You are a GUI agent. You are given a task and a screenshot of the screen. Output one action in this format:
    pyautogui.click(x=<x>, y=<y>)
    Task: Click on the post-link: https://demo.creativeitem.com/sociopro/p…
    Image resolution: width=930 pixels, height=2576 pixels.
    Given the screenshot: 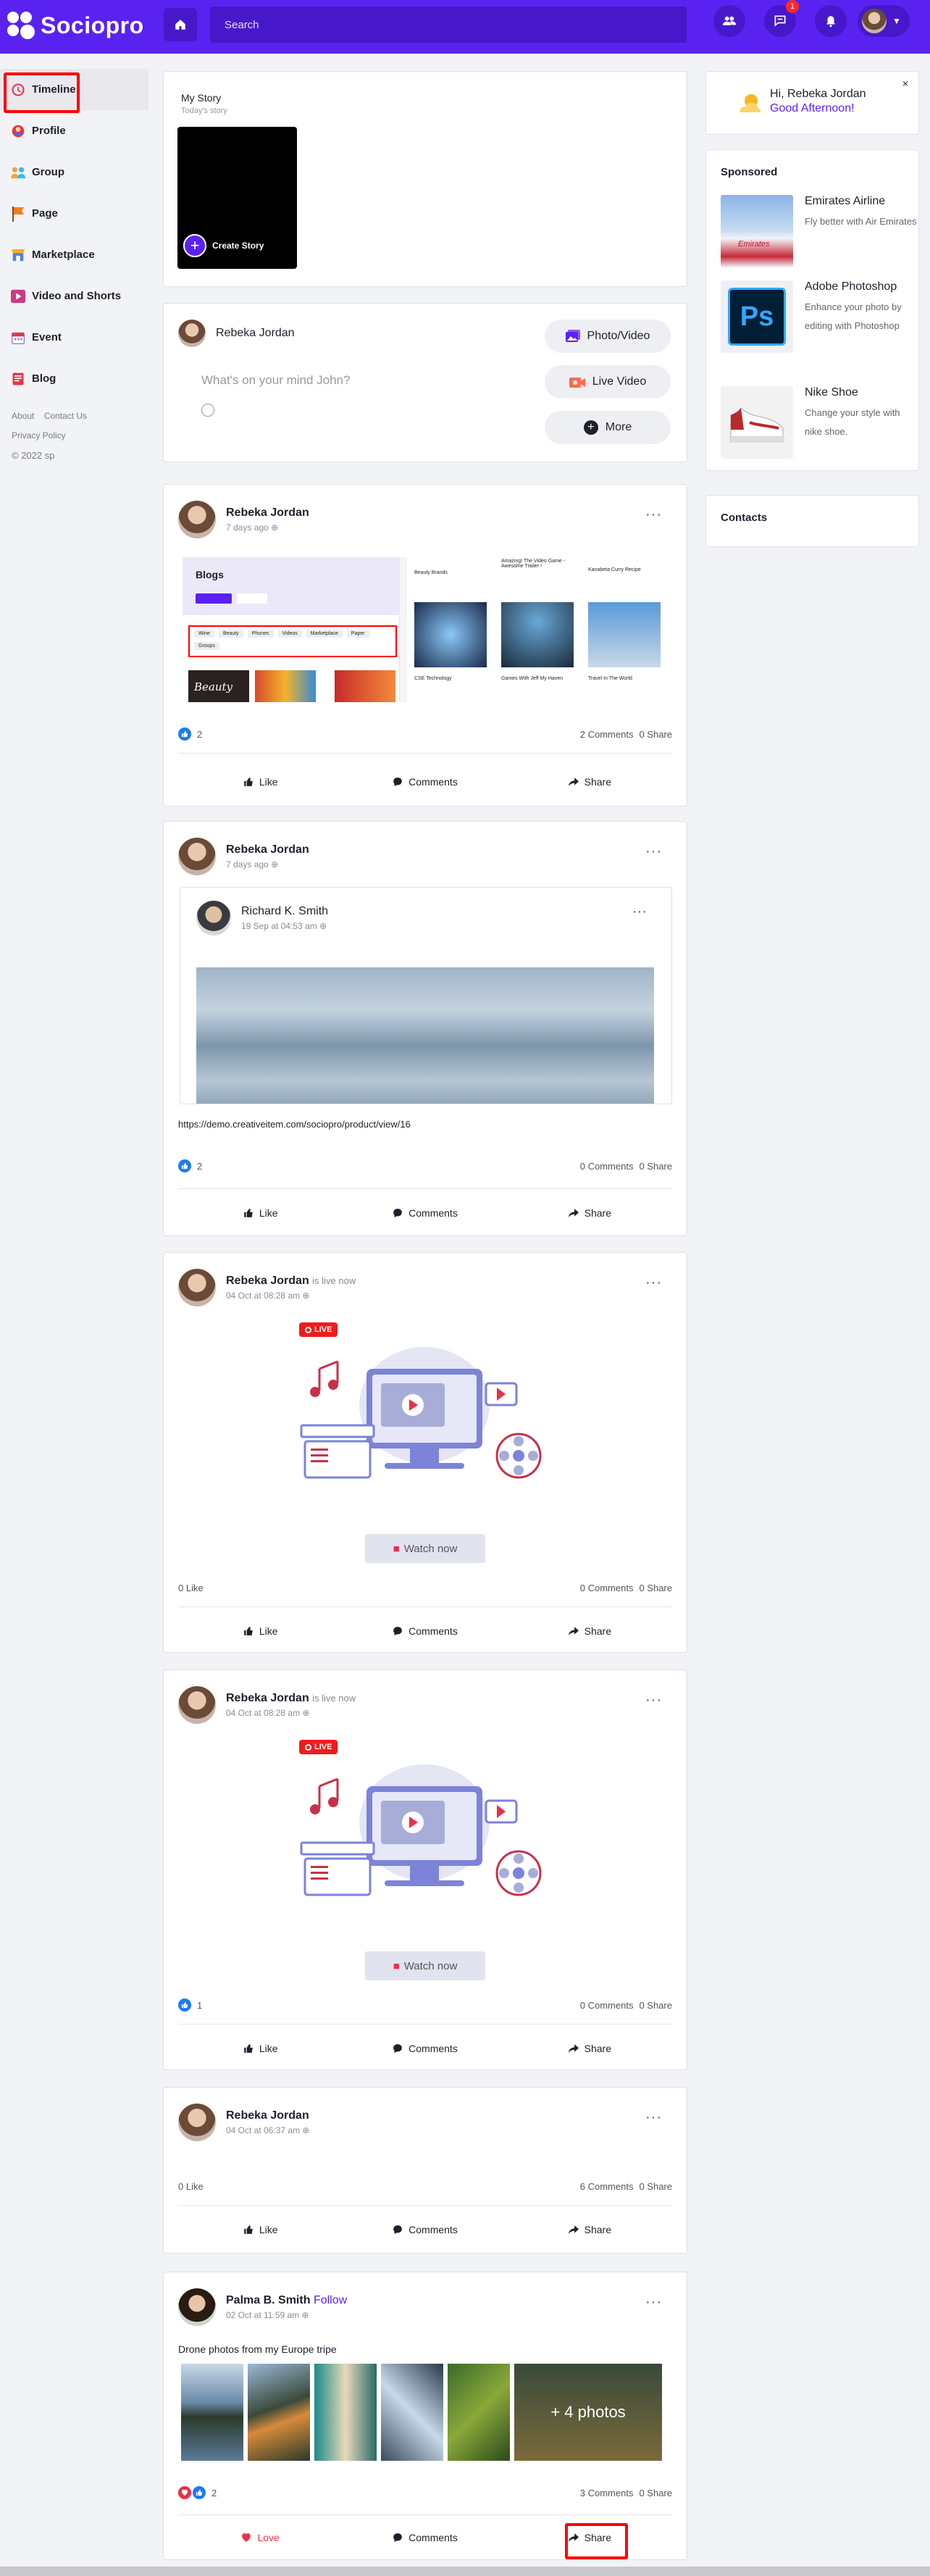 What is the action you would take?
    pyautogui.click(x=294, y=1124)
    